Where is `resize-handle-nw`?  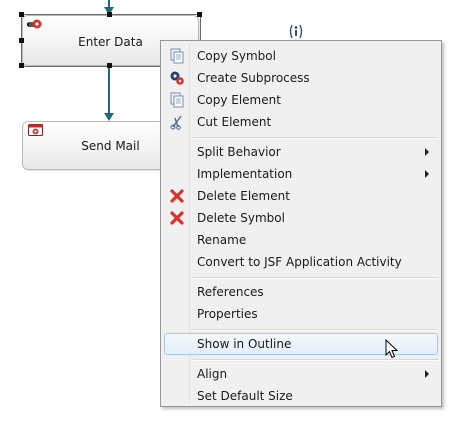
resize-handle-nw is located at coordinates (21, 14).